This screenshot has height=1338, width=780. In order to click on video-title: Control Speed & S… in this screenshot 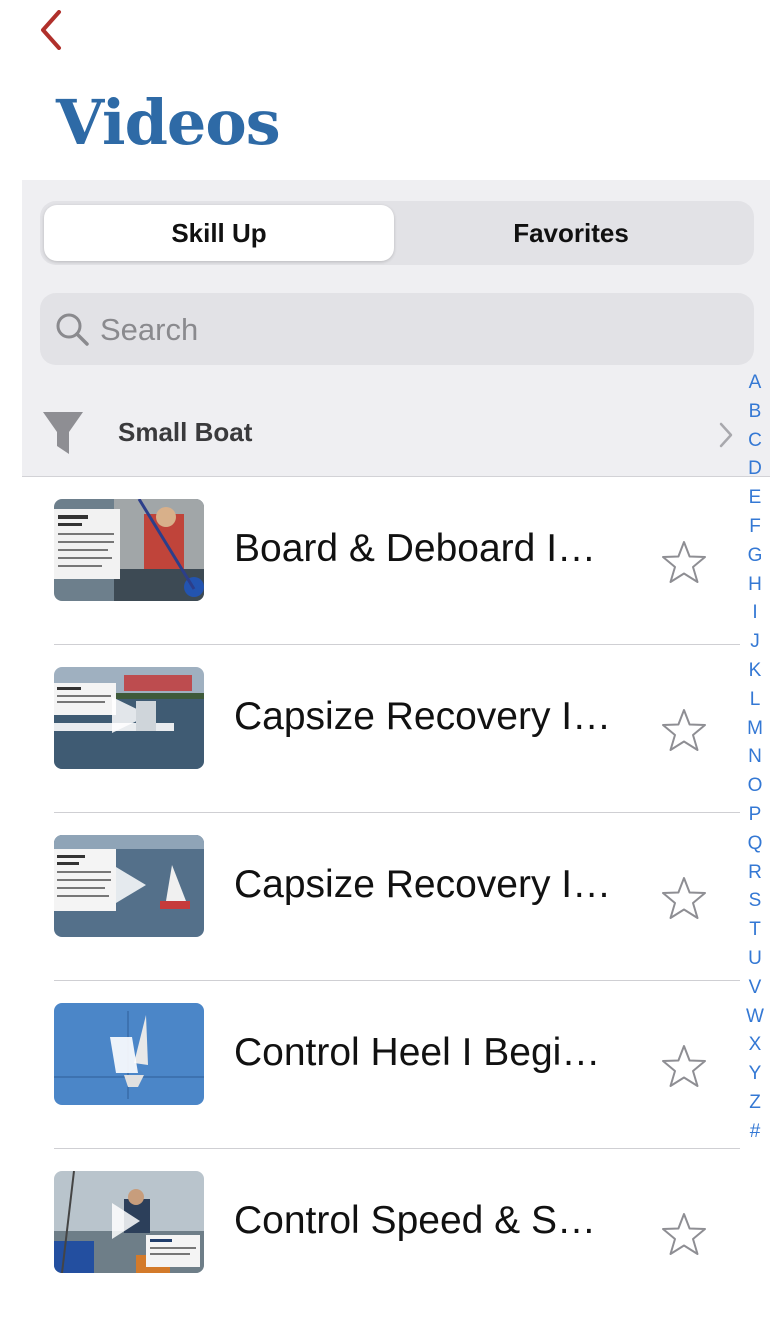, I will do `click(415, 1220)`.